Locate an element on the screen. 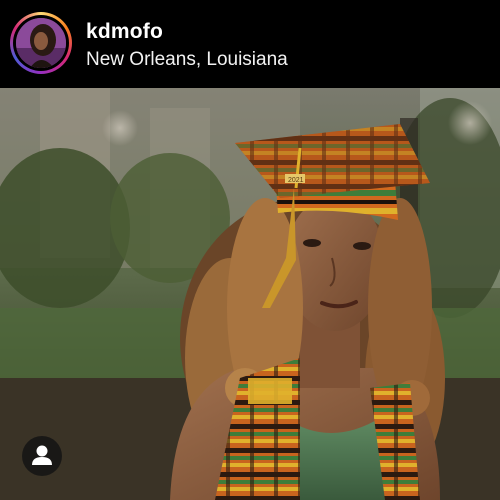 The width and height of the screenshot is (500, 500). username: kdmofo is located at coordinates (124, 32).